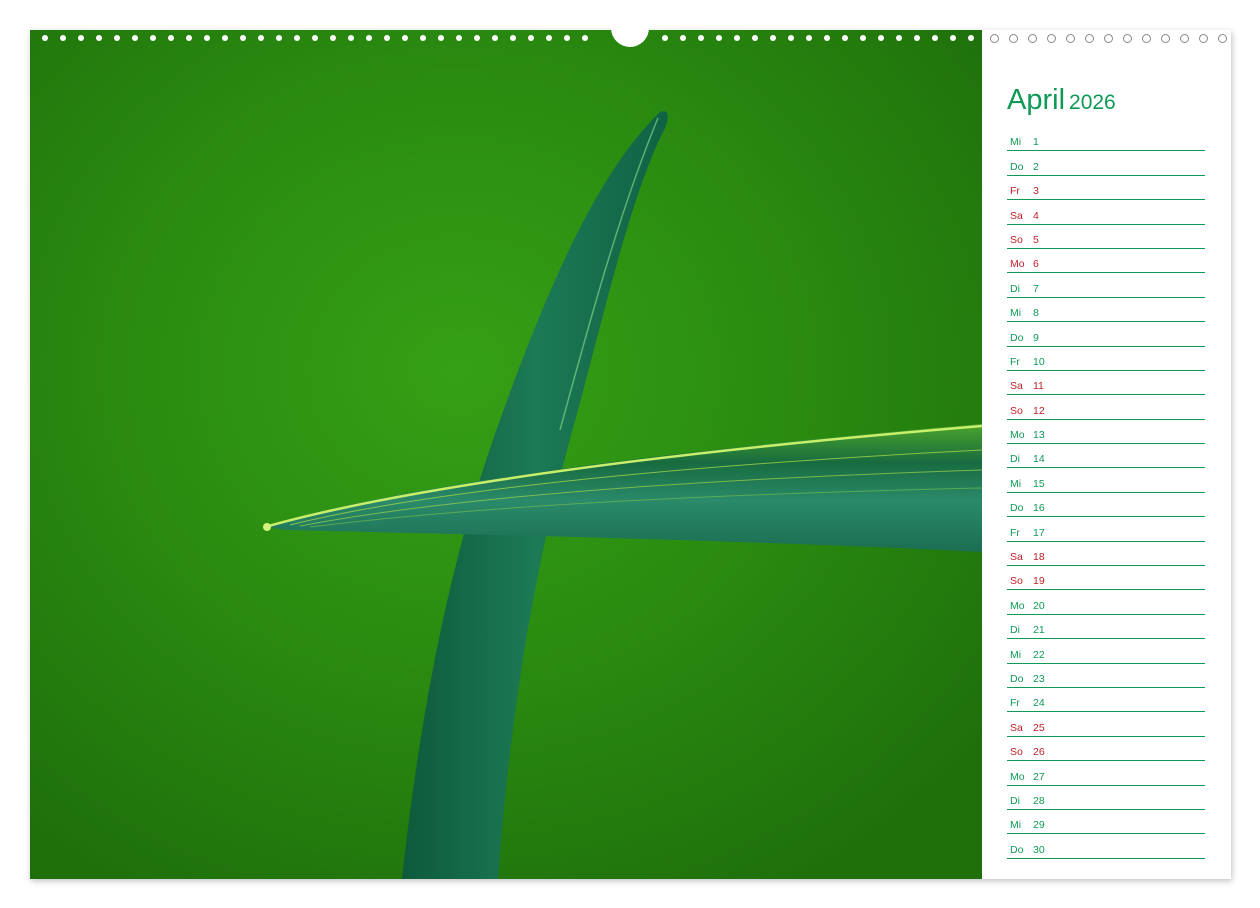 The width and height of the screenshot is (1260, 908). I want to click on day-number: 9, so click(1036, 337).